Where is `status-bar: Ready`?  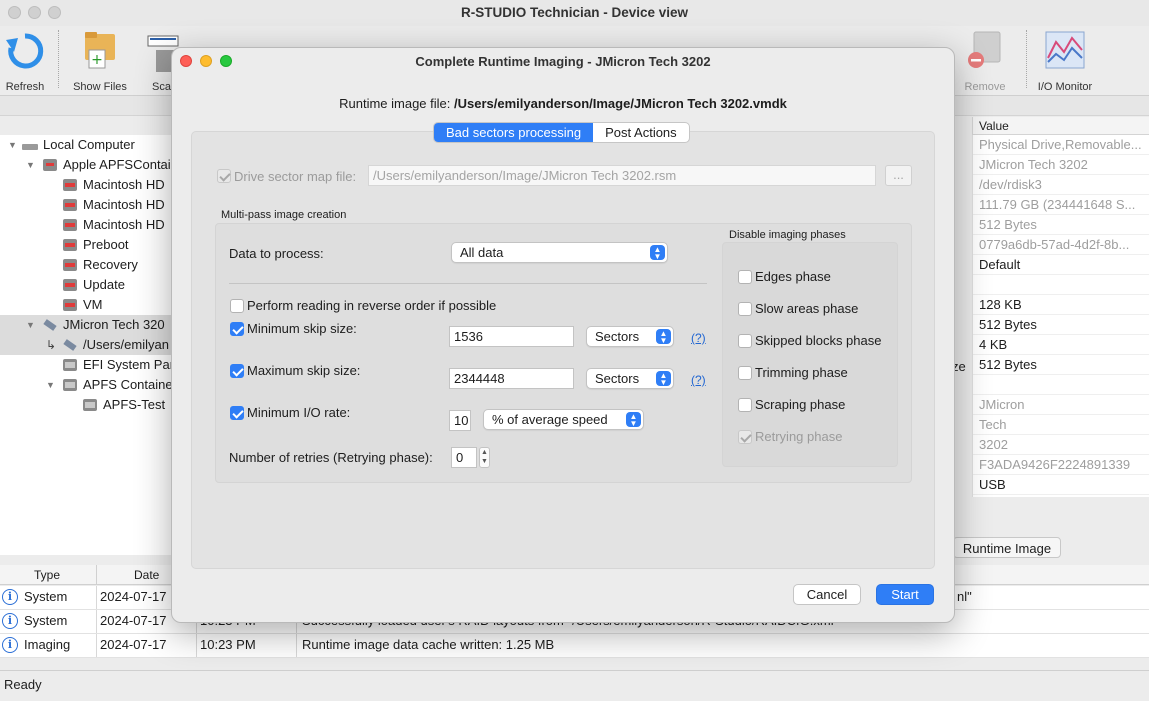 status-bar: Ready is located at coordinates (574, 685).